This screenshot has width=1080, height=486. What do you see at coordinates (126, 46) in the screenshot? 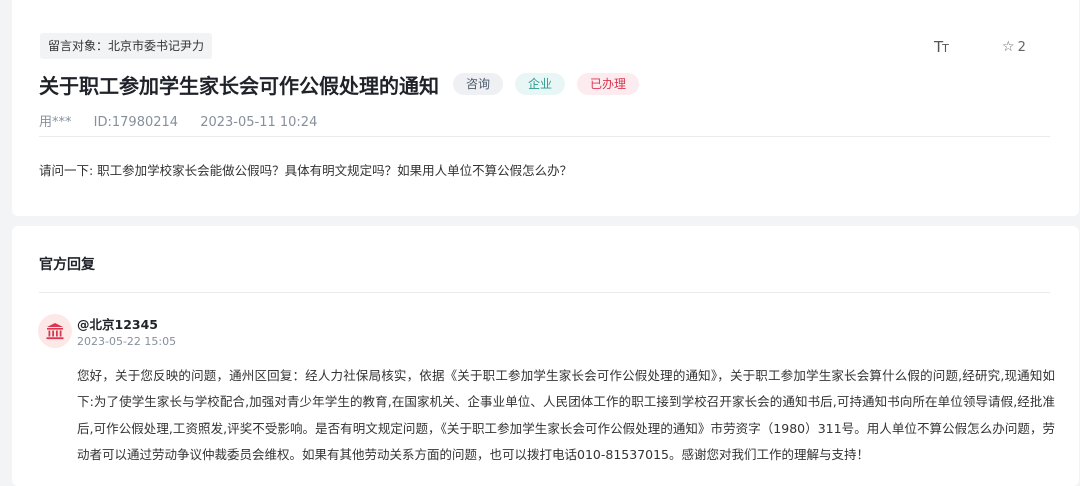
I see `message-target-chip: 留言对象：北京市委书记尹力` at bounding box center [126, 46].